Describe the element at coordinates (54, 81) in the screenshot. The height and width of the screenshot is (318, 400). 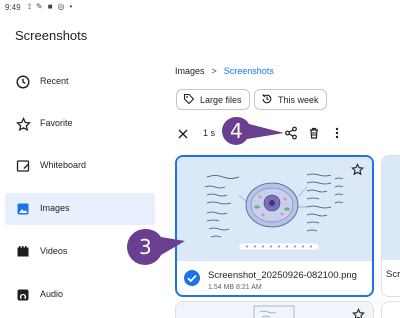
I see `sidebar-item-label: Recent` at that location.